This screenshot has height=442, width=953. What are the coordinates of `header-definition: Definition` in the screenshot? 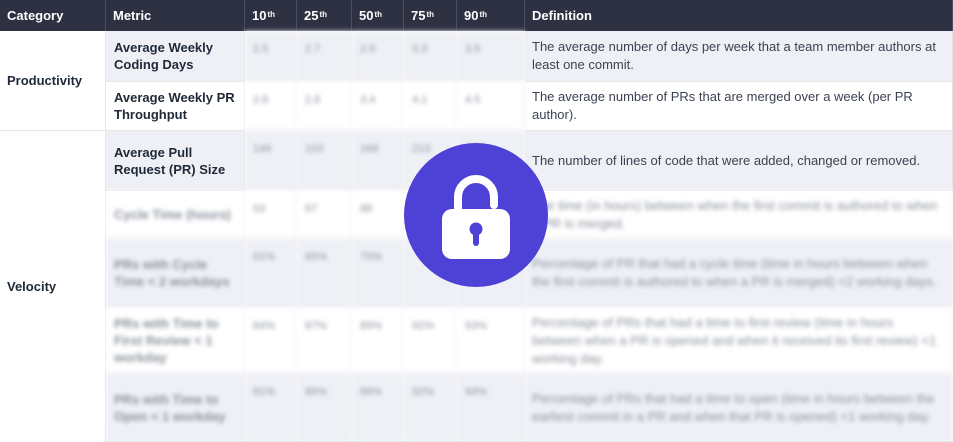 It's located at (739, 15).